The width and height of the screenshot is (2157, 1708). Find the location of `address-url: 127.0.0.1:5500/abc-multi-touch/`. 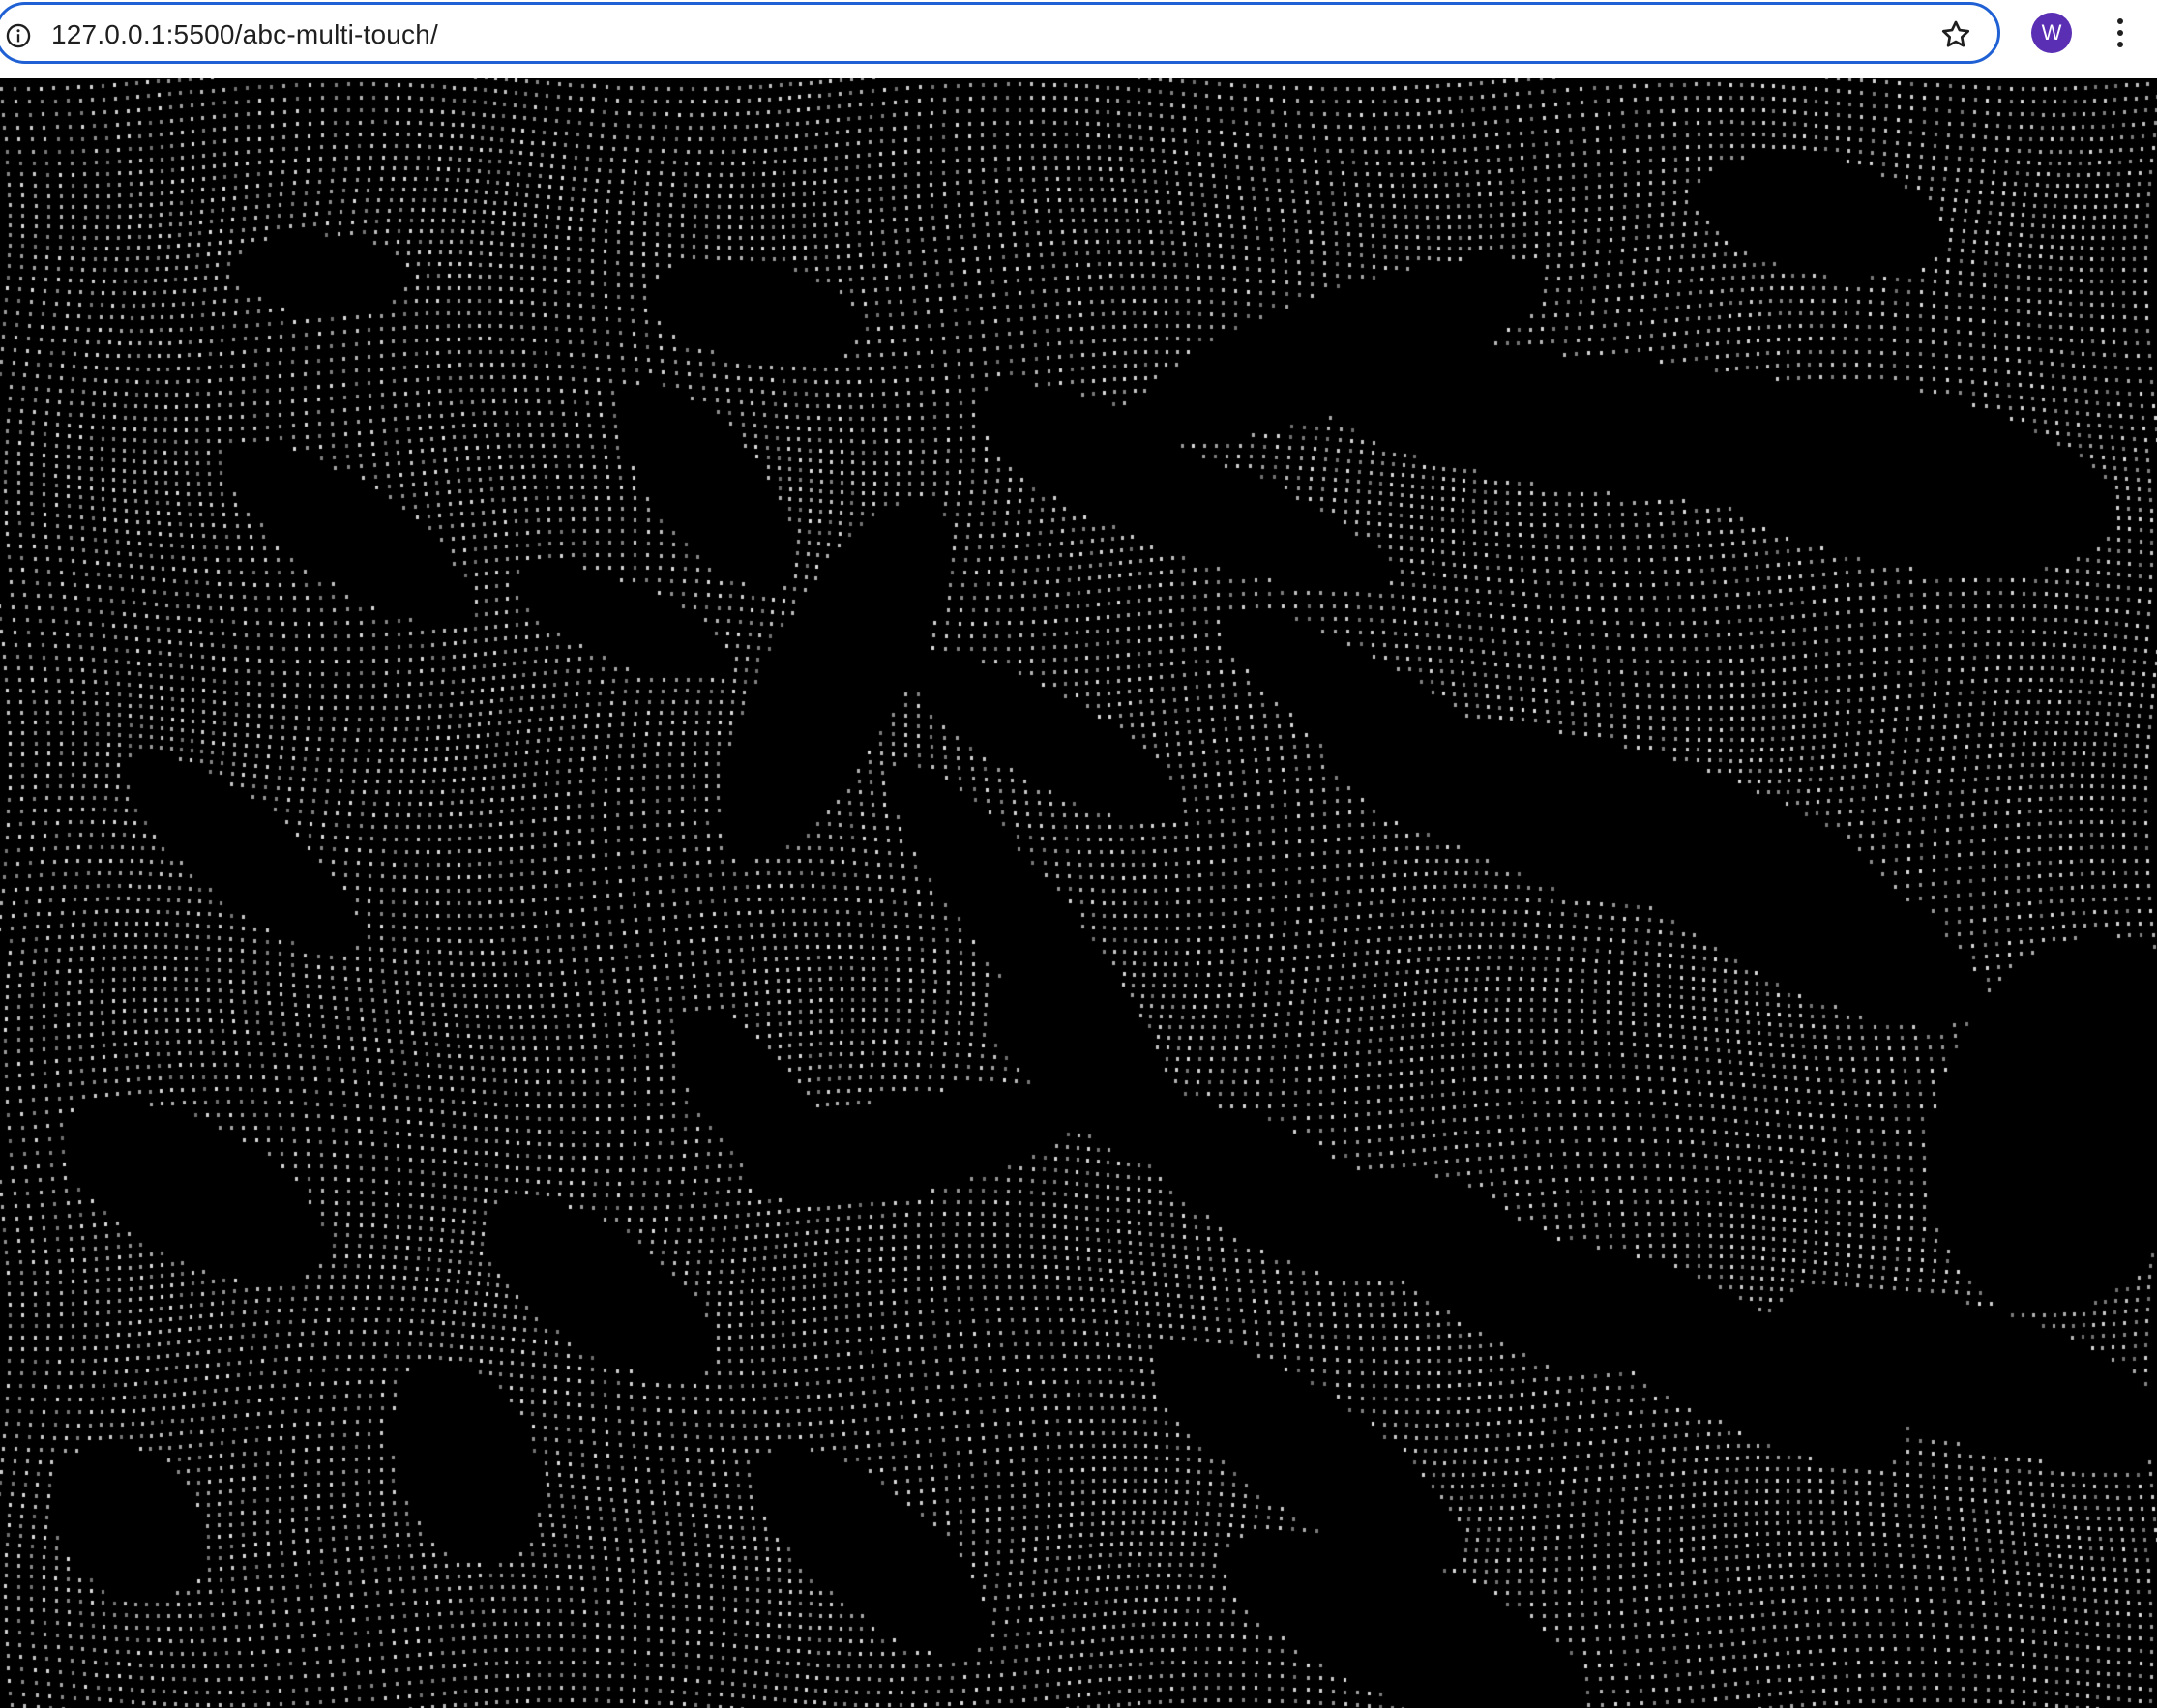

address-url: 127.0.0.1:5500/abc-multi-touch/ is located at coordinates (244, 34).